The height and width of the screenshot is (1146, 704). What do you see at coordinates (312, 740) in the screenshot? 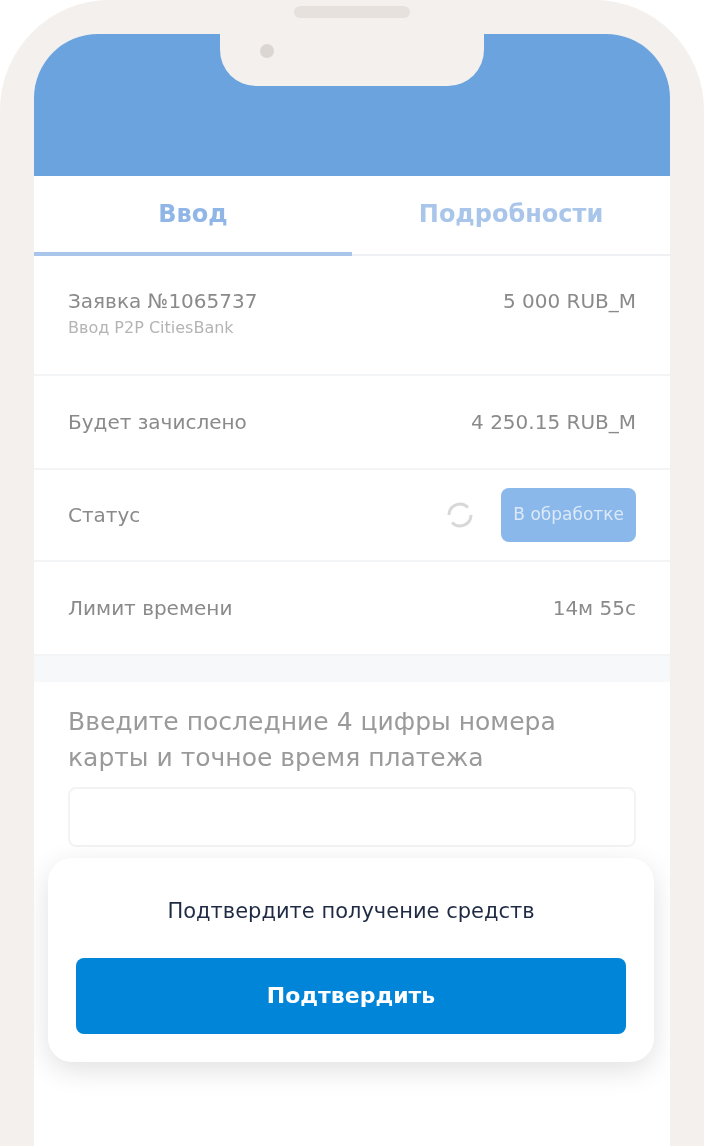
I see `instruction-text: Введите последние 4 цифры номера карты и точное время платежа` at bounding box center [312, 740].